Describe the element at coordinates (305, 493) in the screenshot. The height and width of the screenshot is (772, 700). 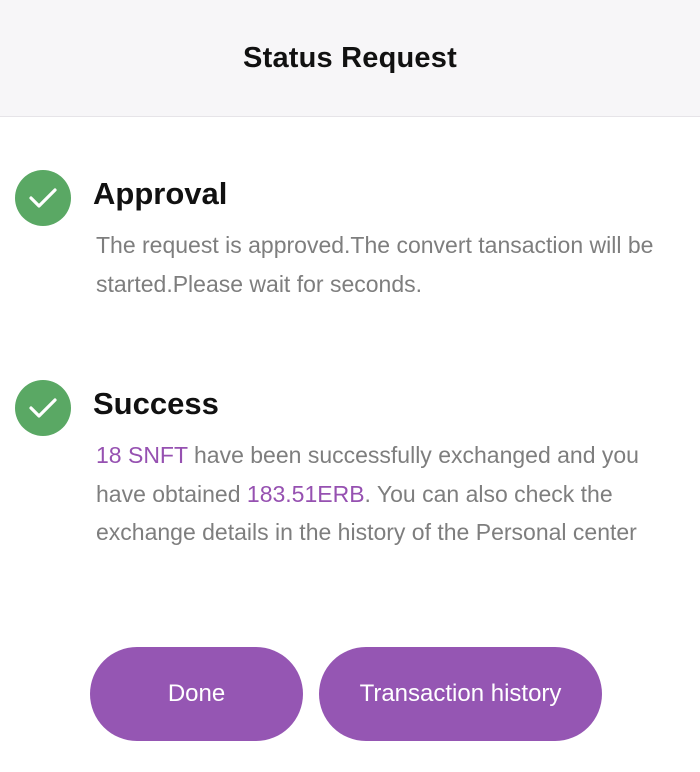
I see `erb-amount: 183.51ERB` at that location.